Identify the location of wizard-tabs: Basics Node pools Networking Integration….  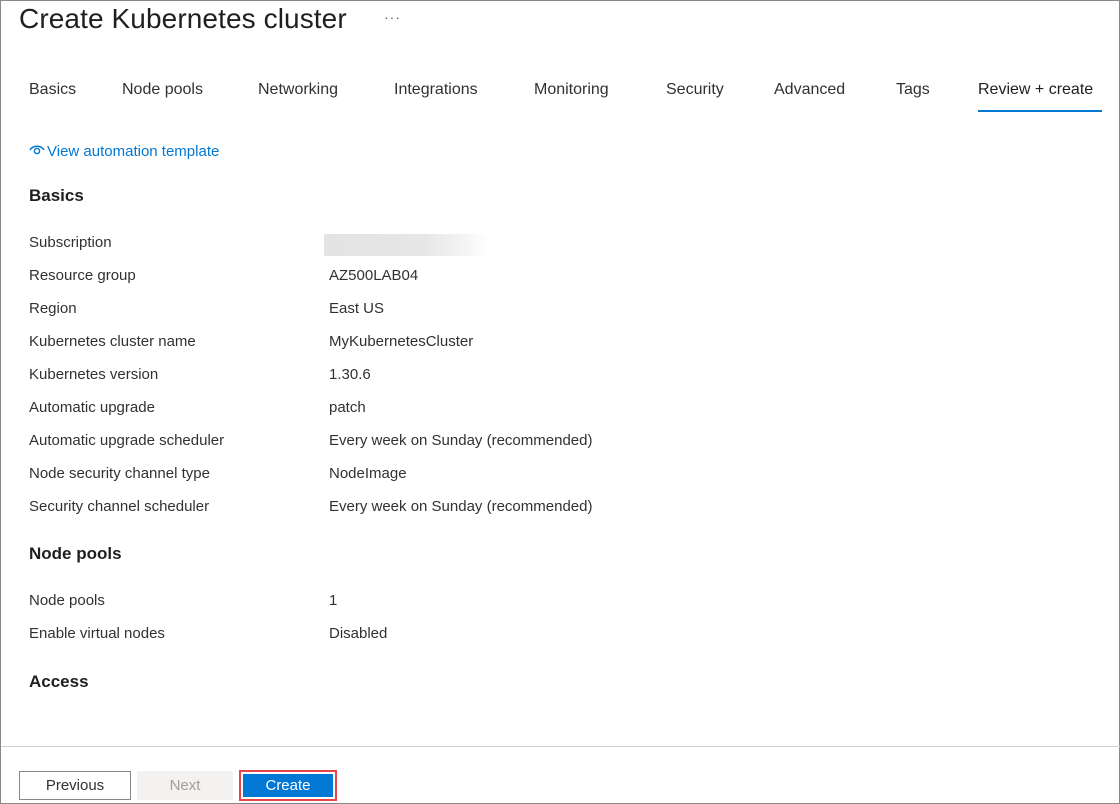
(560, 96).